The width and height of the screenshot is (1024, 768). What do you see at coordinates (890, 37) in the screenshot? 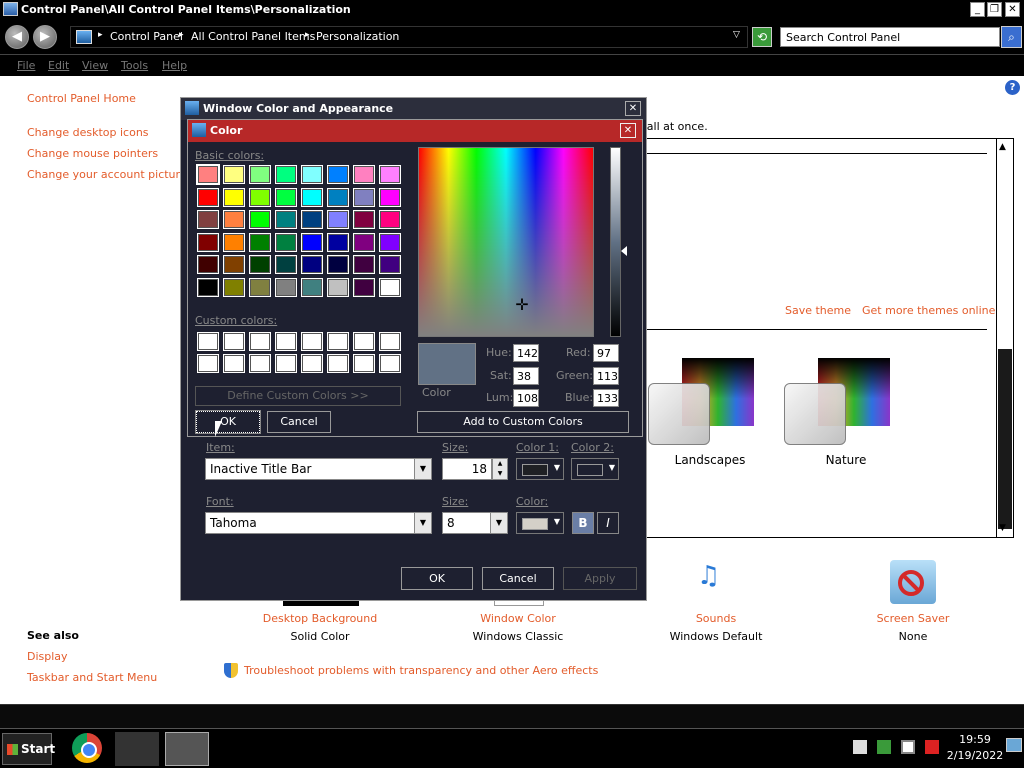
I see `search-input: Search Control Panel` at bounding box center [890, 37].